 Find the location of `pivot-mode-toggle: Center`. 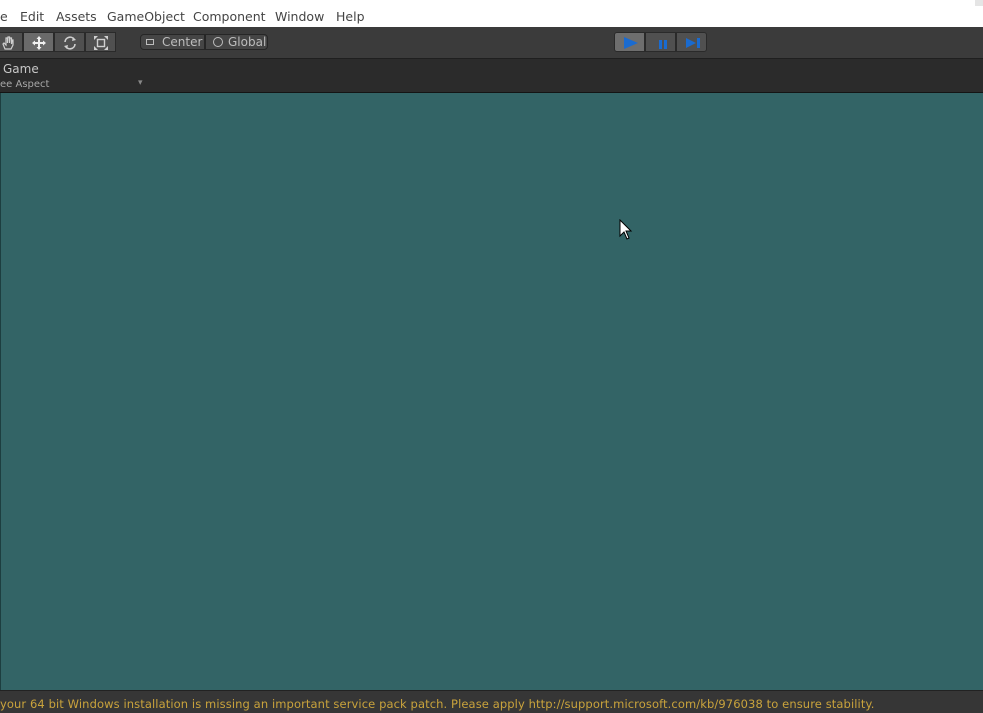

pivot-mode-toggle: Center is located at coordinates (172, 42).